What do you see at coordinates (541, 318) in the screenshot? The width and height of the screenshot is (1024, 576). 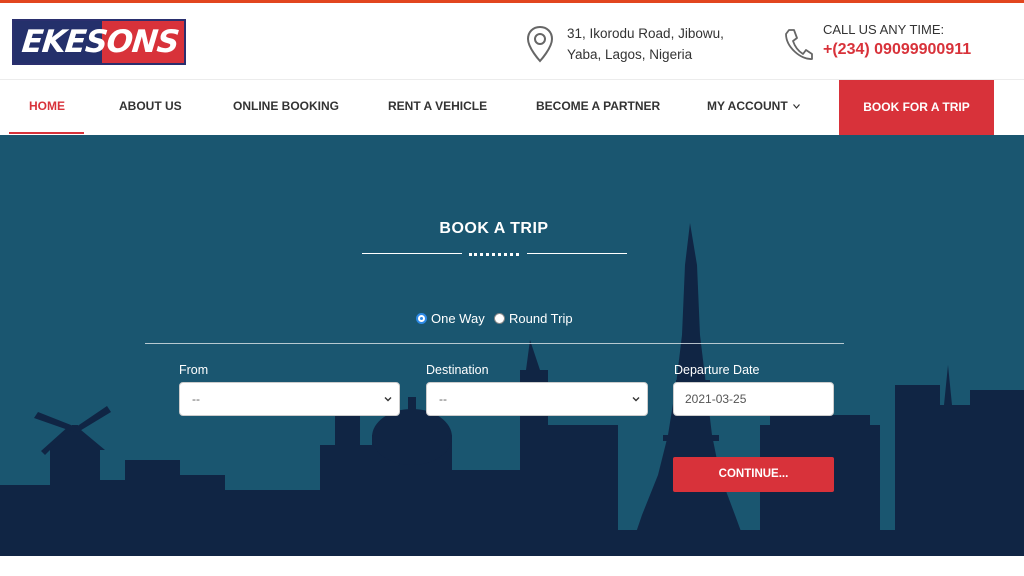 I see `round-trip-label: Round Trip` at bounding box center [541, 318].